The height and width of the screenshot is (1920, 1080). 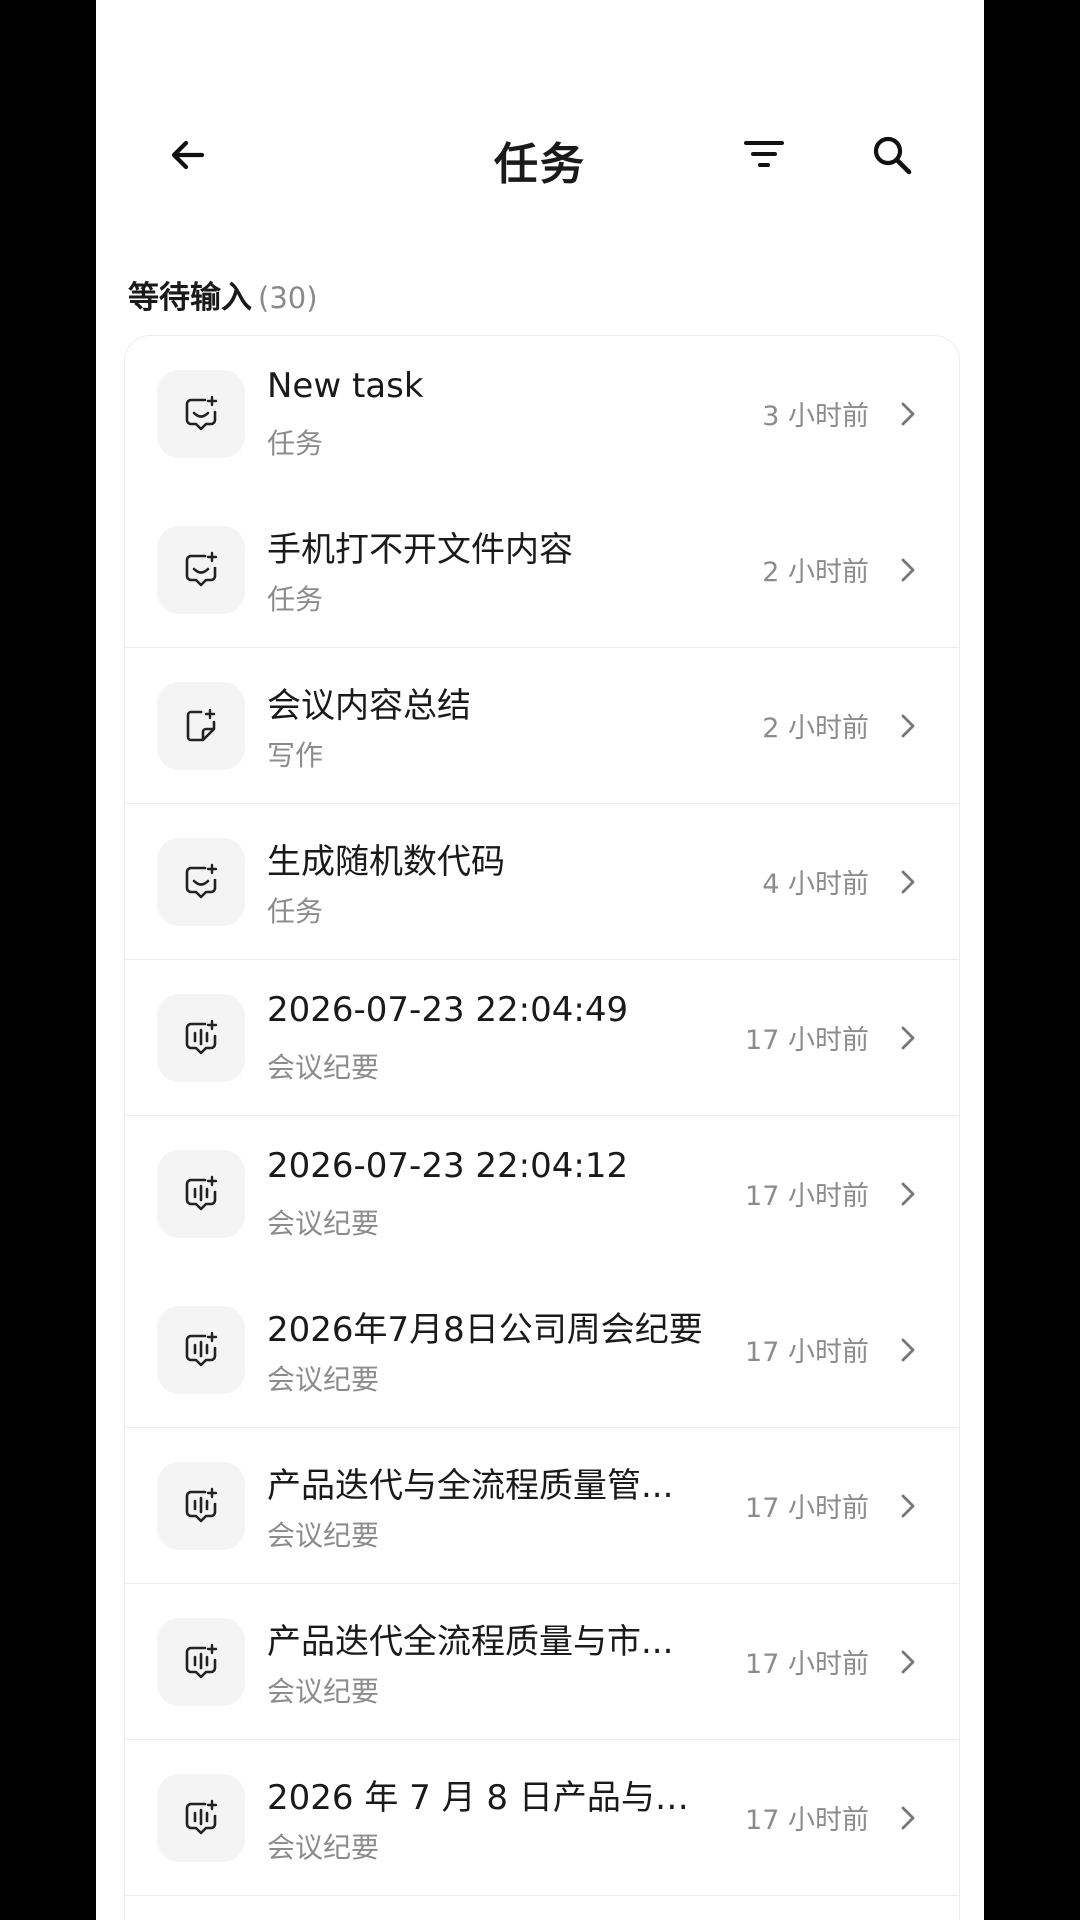 What do you see at coordinates (386, 862) in the screenshot?
I see `row-title: 生成随机数代码` at bounding box center [386, 862].